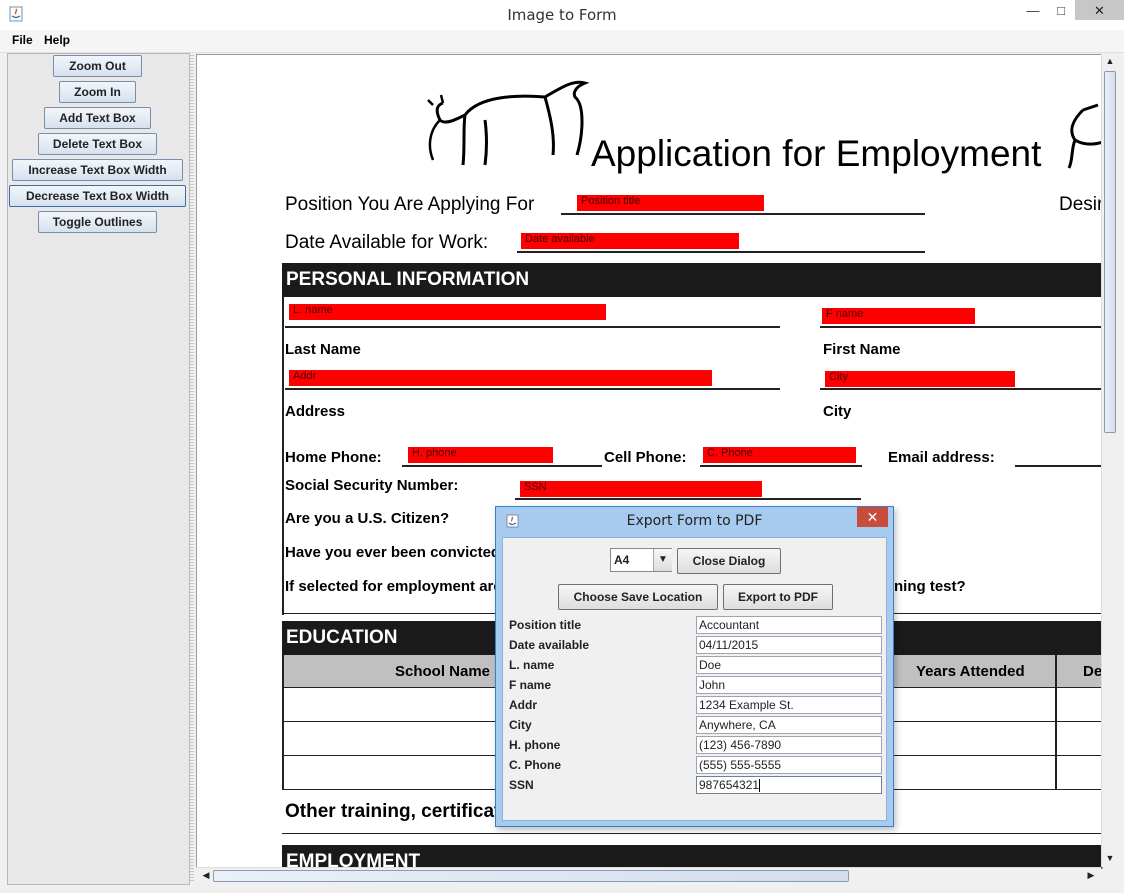  I want to click on horizontal-scrollbar: ◀ ▶, so click(648, 875).